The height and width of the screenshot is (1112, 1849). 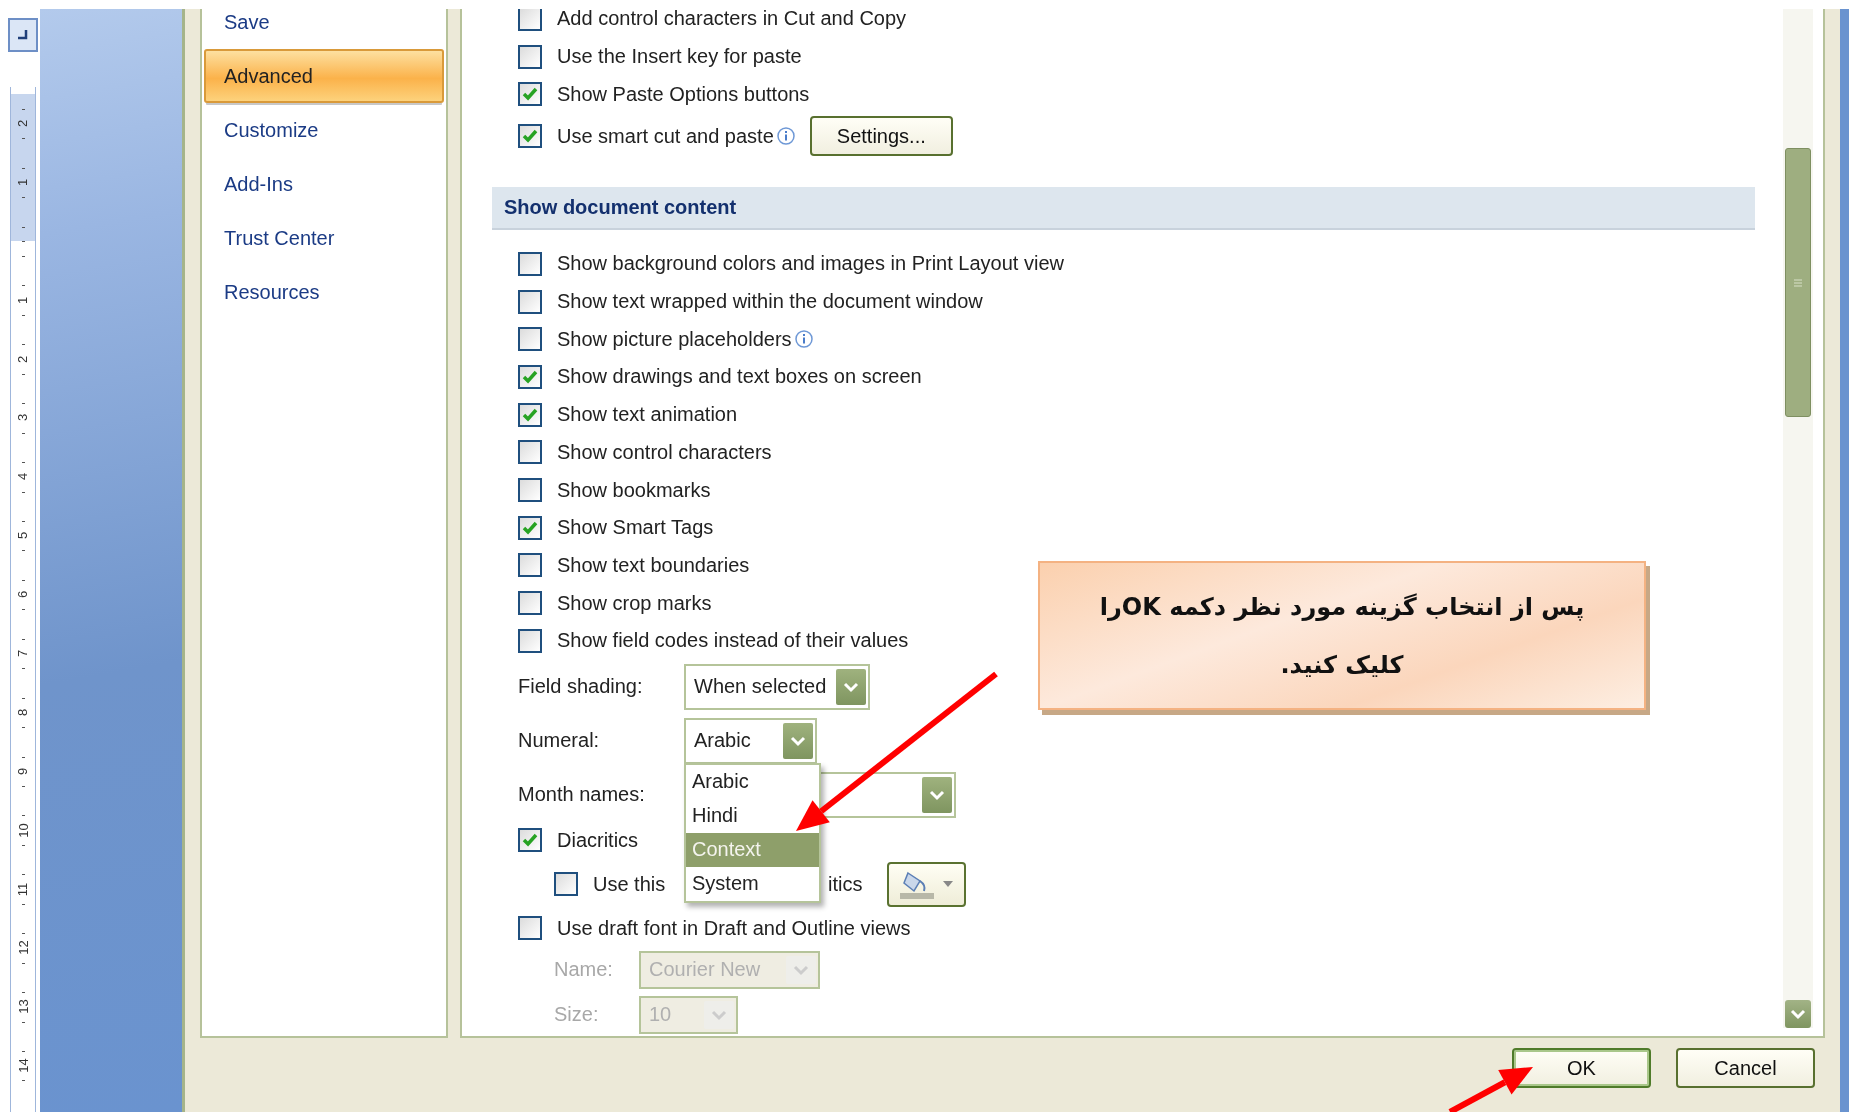 What do you see at coordinates (23, 830) in the screenshot?
I see `ruler-number: 10` at bounding box center [23, 830].